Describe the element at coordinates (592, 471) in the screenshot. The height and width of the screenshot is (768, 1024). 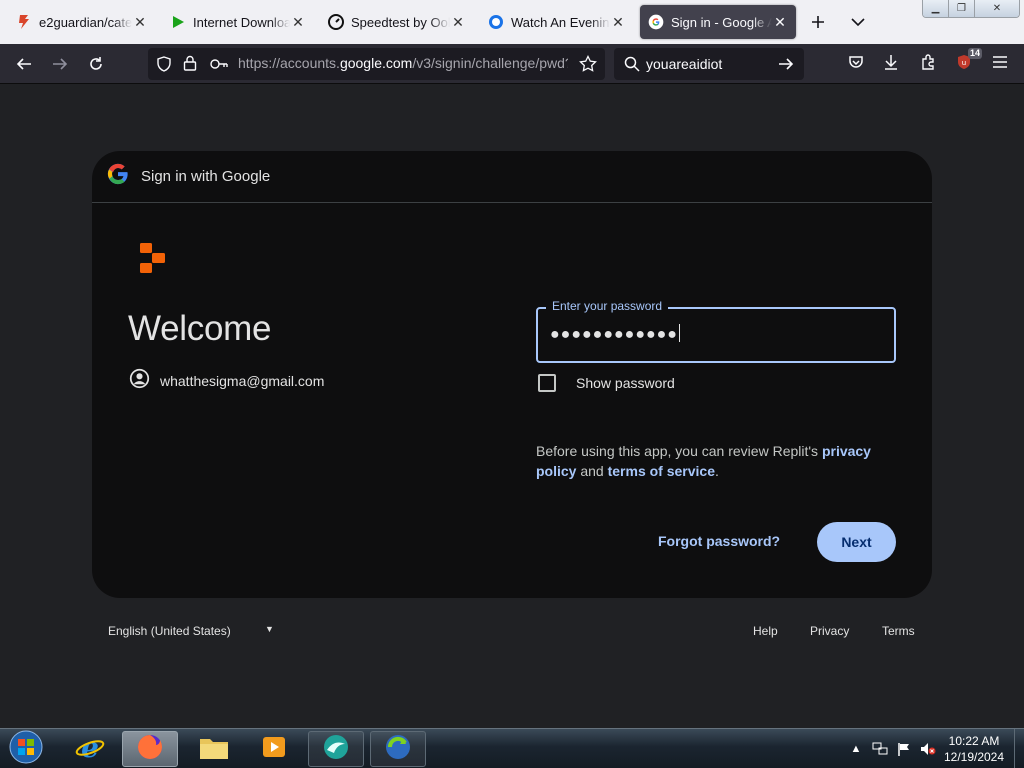
I see `disclaimer-text: and` at that location.